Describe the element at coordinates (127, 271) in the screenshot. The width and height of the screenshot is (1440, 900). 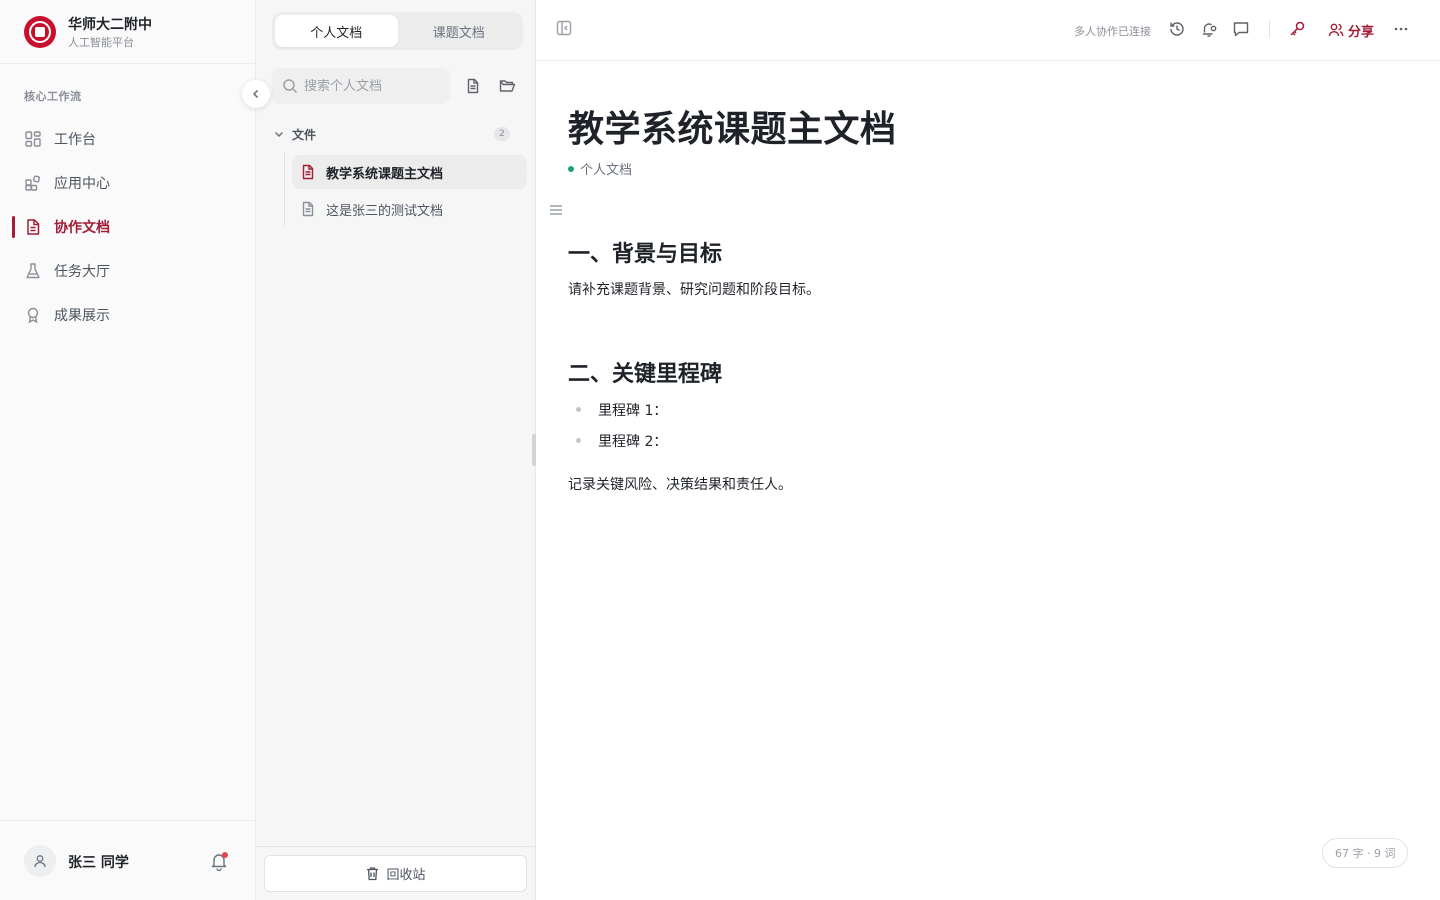
I see `sidebar-item-task-hall: 任务大厅` at that location.